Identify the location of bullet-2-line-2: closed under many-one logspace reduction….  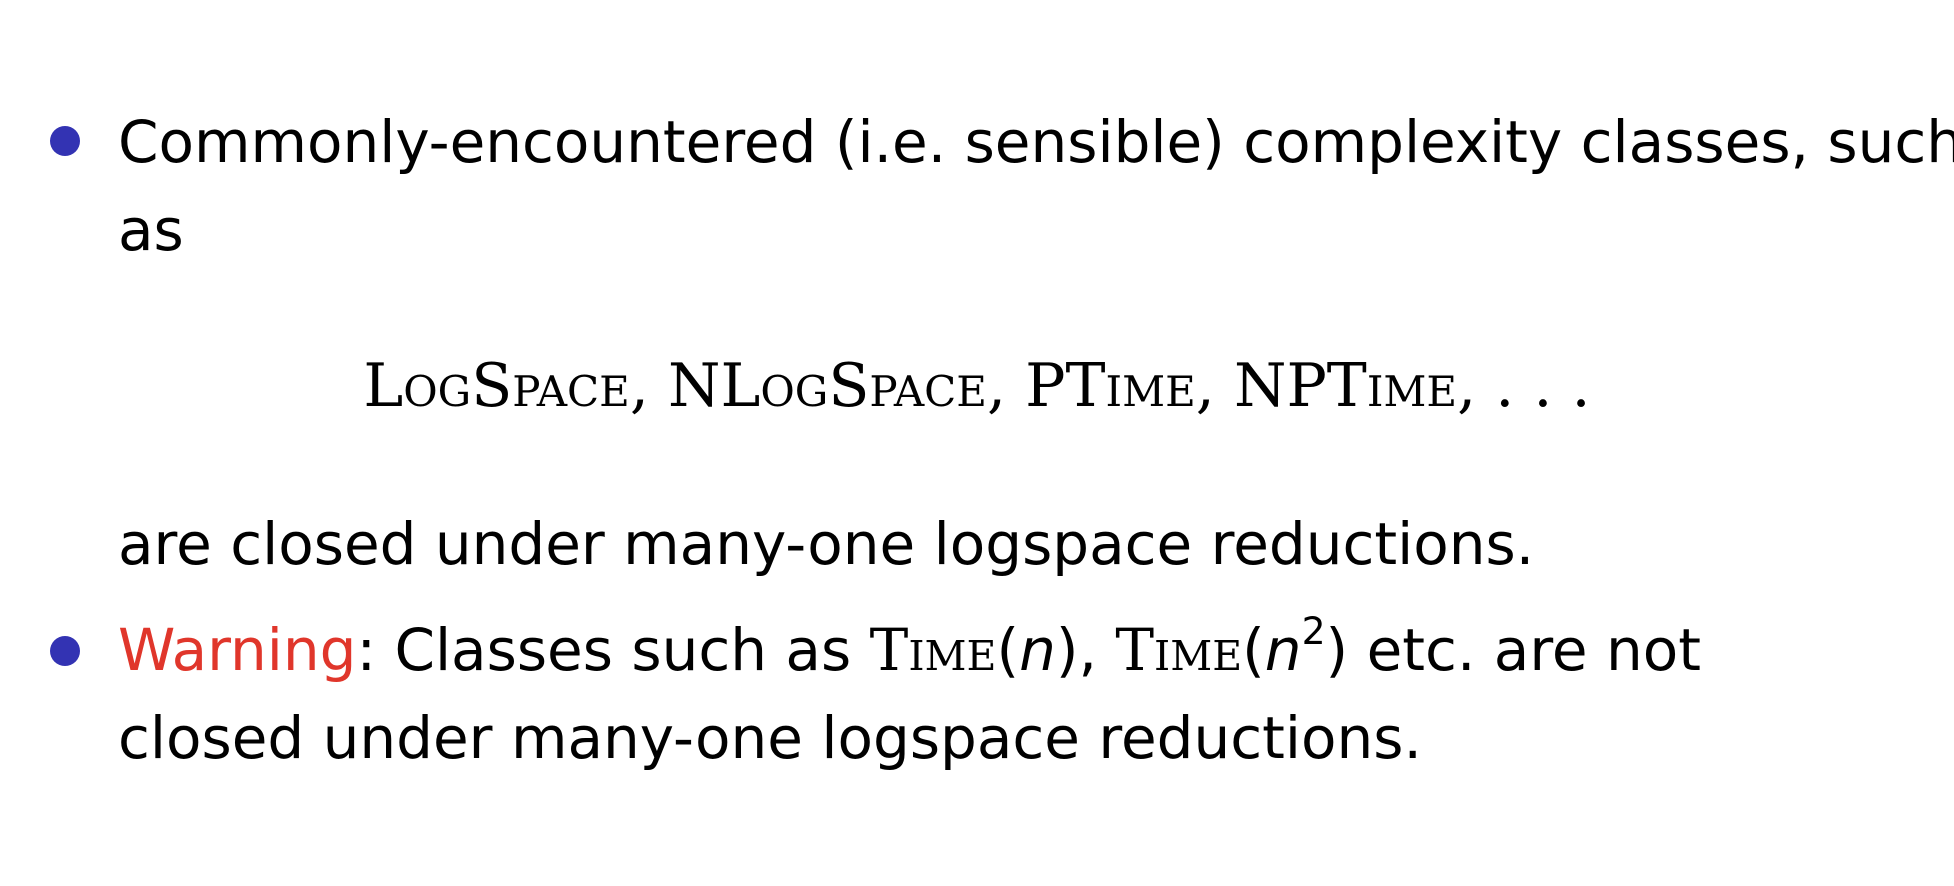
(770, 738).